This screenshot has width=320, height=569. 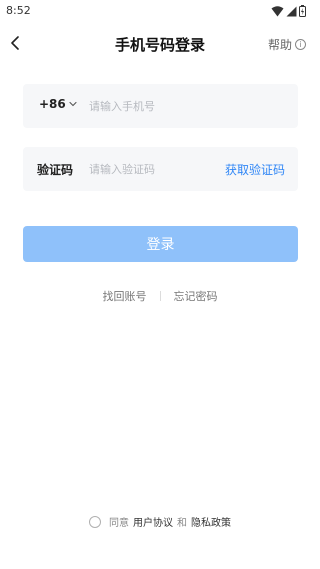 I want to click on country-code-selector: +86, so click(x=58, y=104).